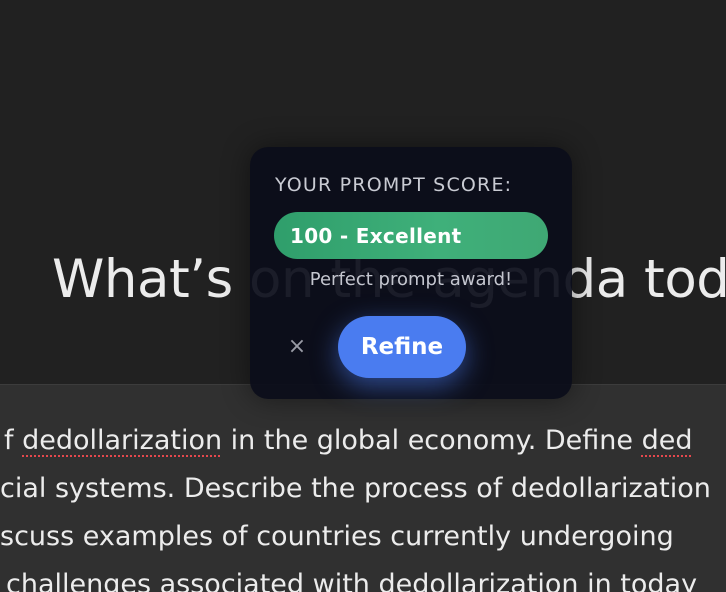  What do you see at coordinates (297, 347) in the screenshot?
I see `close-icon: ×` at bounding box center [297, 347].